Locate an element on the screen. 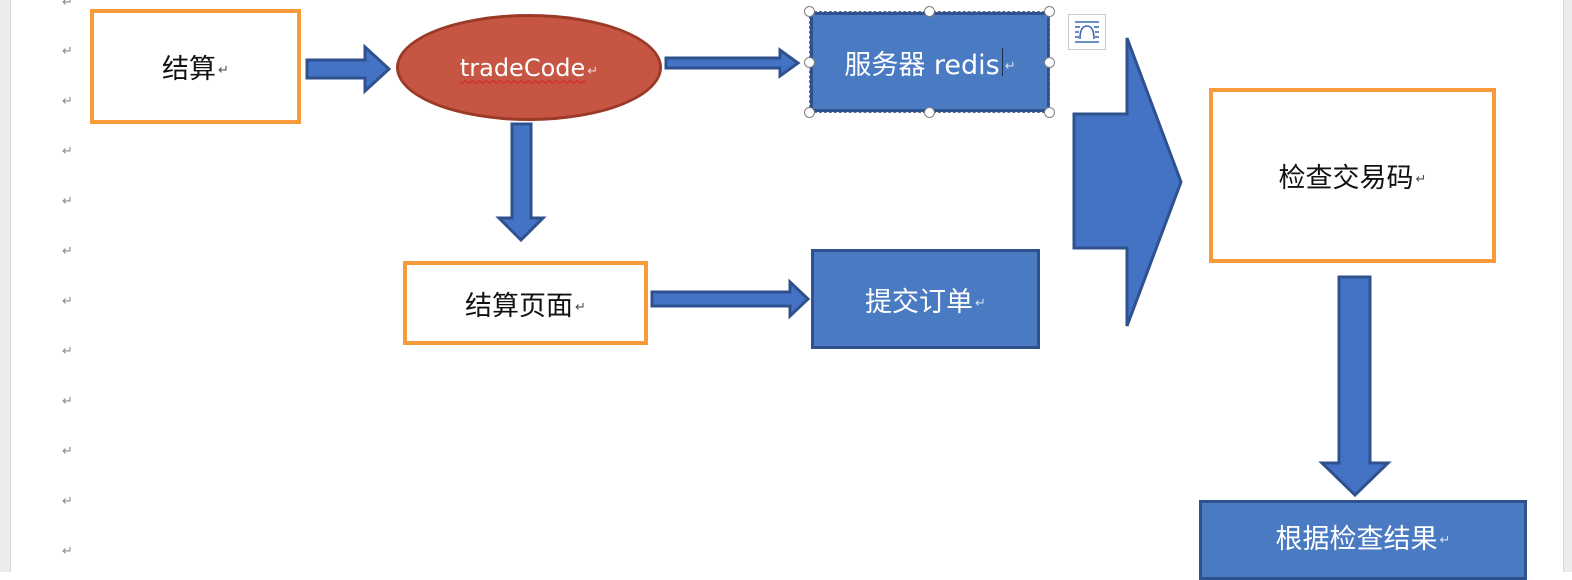 The width and height of the screenshot is (1572, 580). node-submit-order: 提交订单 ↵ is located at coordinates (925, 299).